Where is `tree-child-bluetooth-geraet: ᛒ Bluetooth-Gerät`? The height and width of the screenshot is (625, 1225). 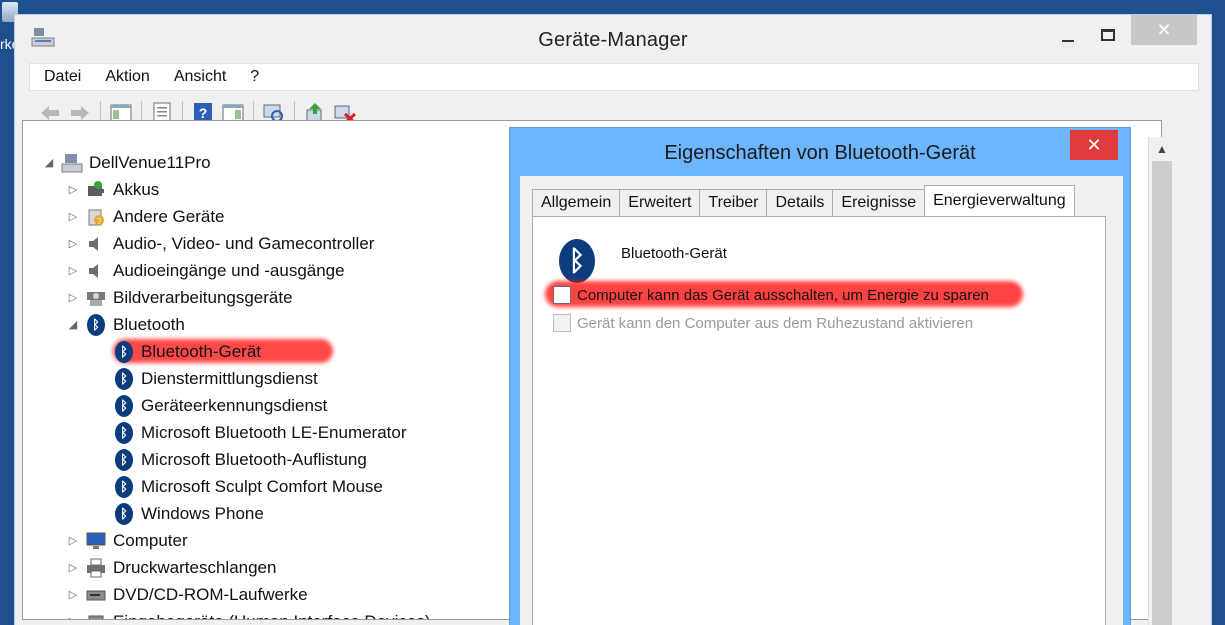
tree-child-bluetooth-geraet: ᛒ Bluetooth-Gerät is located at coordinates (187, 351).